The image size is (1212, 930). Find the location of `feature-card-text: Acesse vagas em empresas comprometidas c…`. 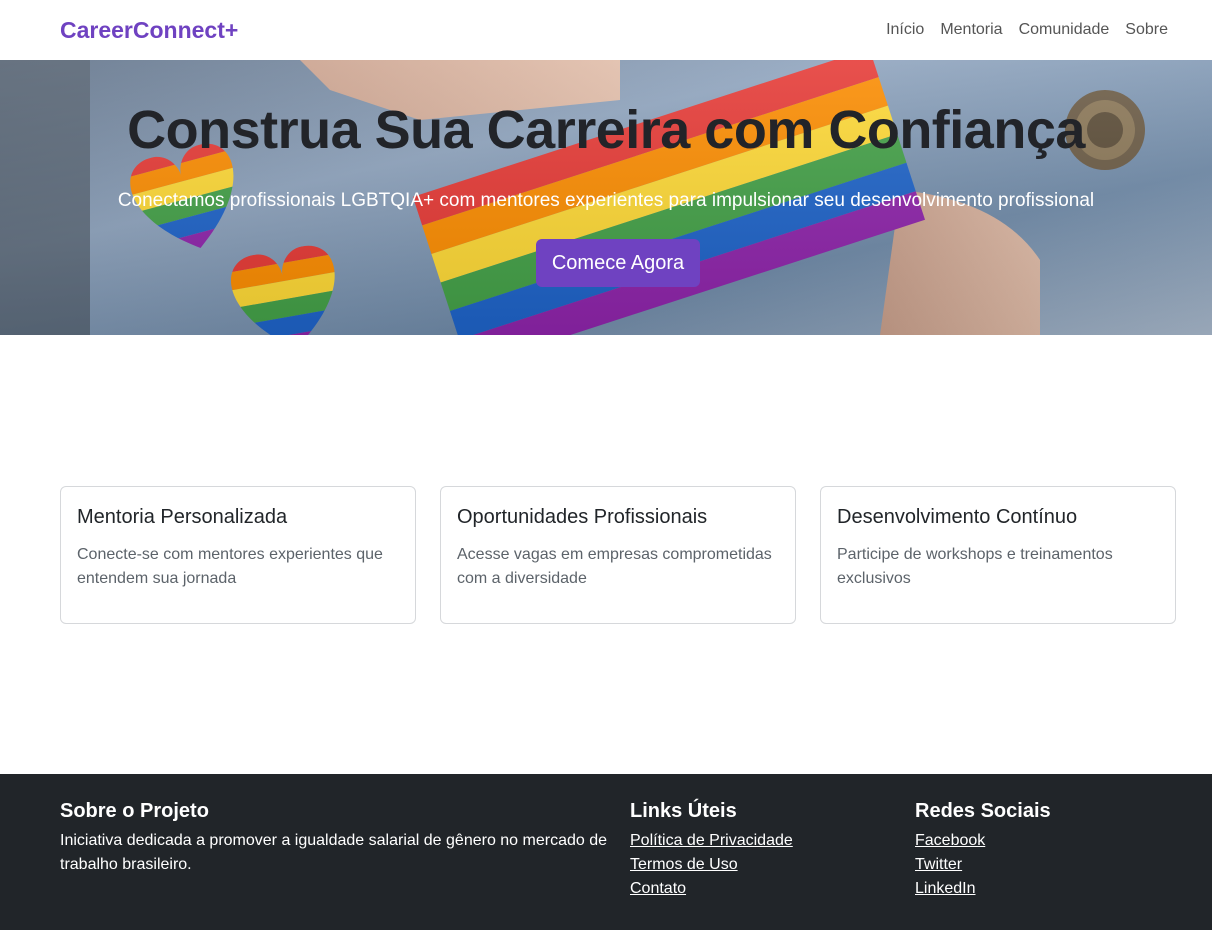

feature-card-text: Acesse vagas em empresas comprometidas c… is located at coordinates (614, 566).